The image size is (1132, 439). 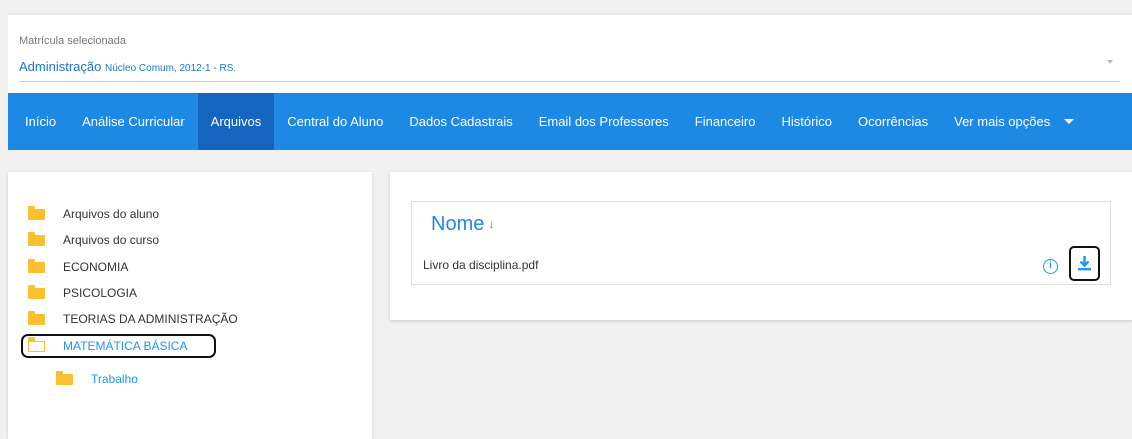 I want to click on folder-label: TEORIAS DA ADMINISTRAÇÃO, so click(x=150, y=319).